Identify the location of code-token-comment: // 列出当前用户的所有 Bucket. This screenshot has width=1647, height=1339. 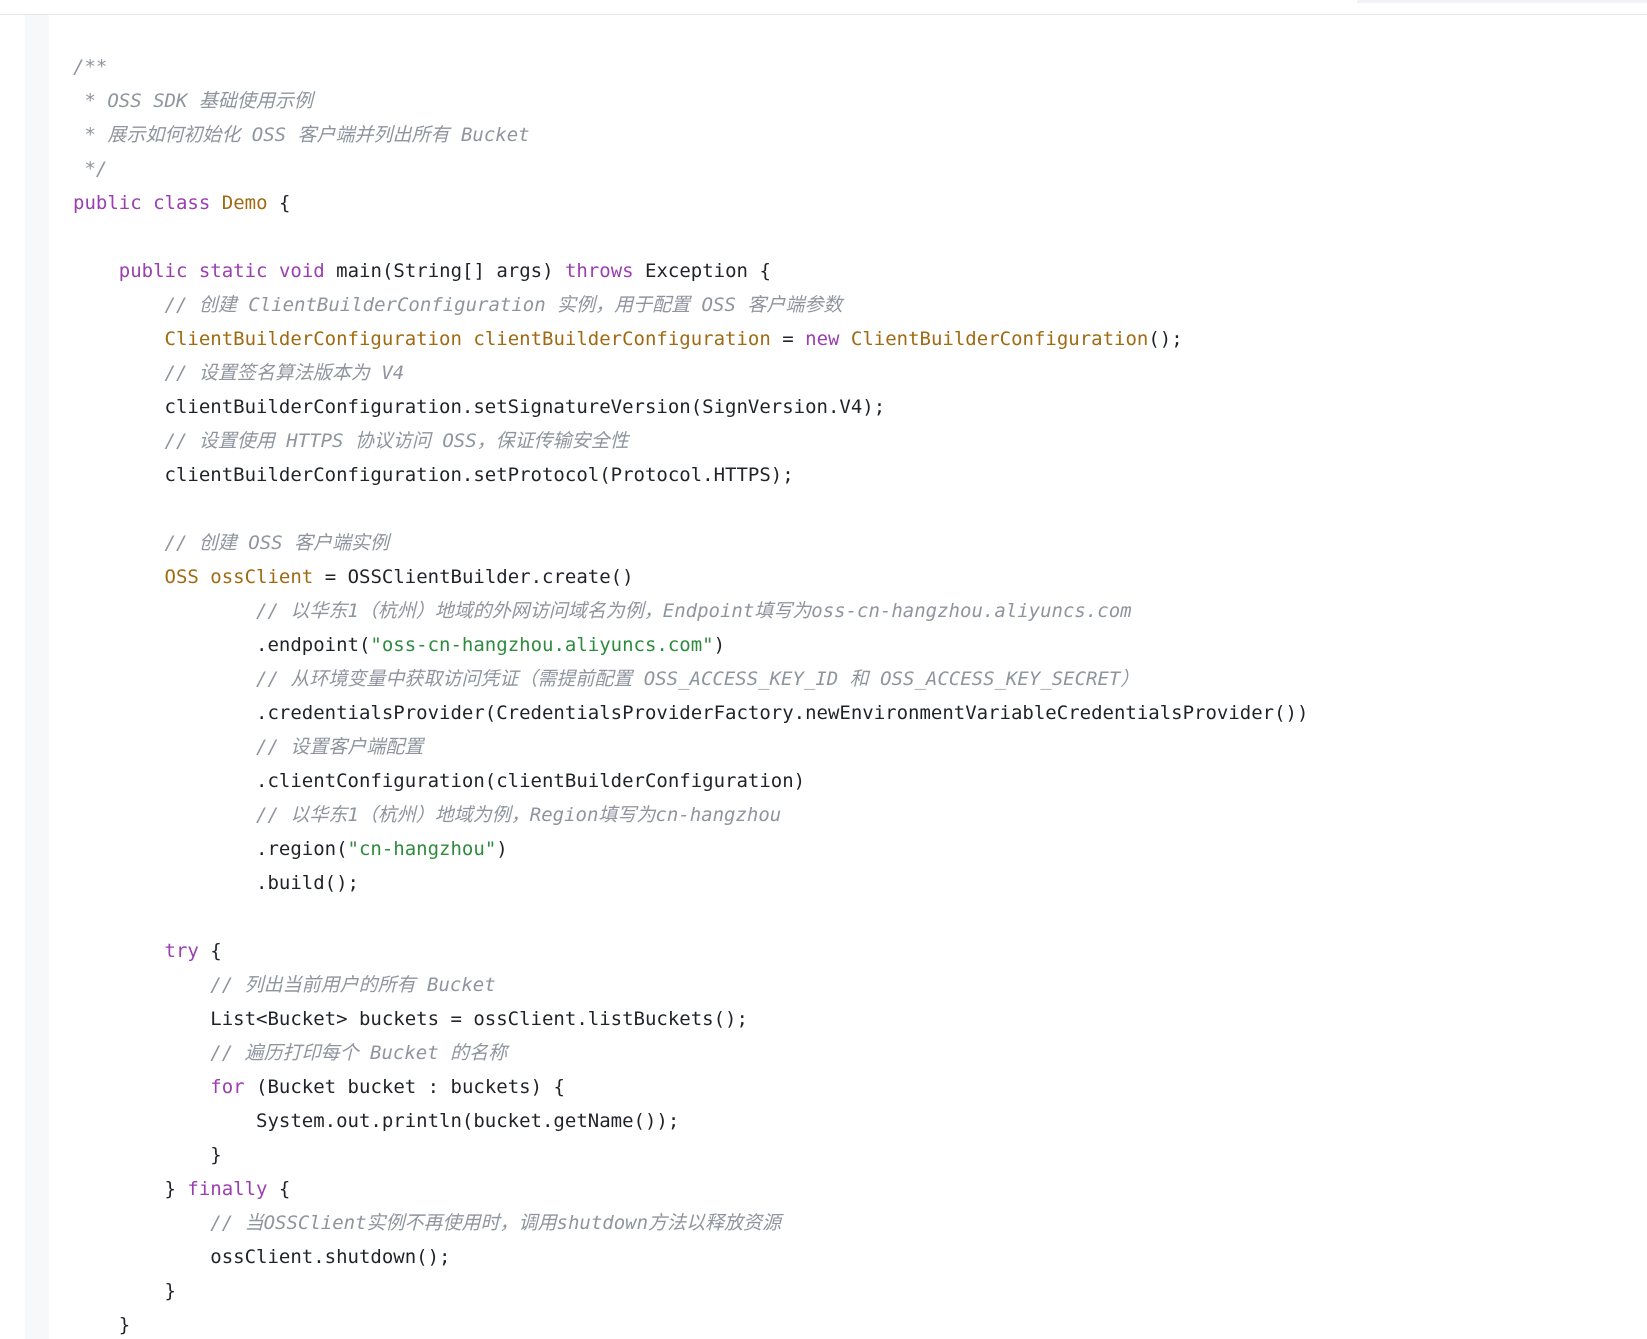
(284, 985).